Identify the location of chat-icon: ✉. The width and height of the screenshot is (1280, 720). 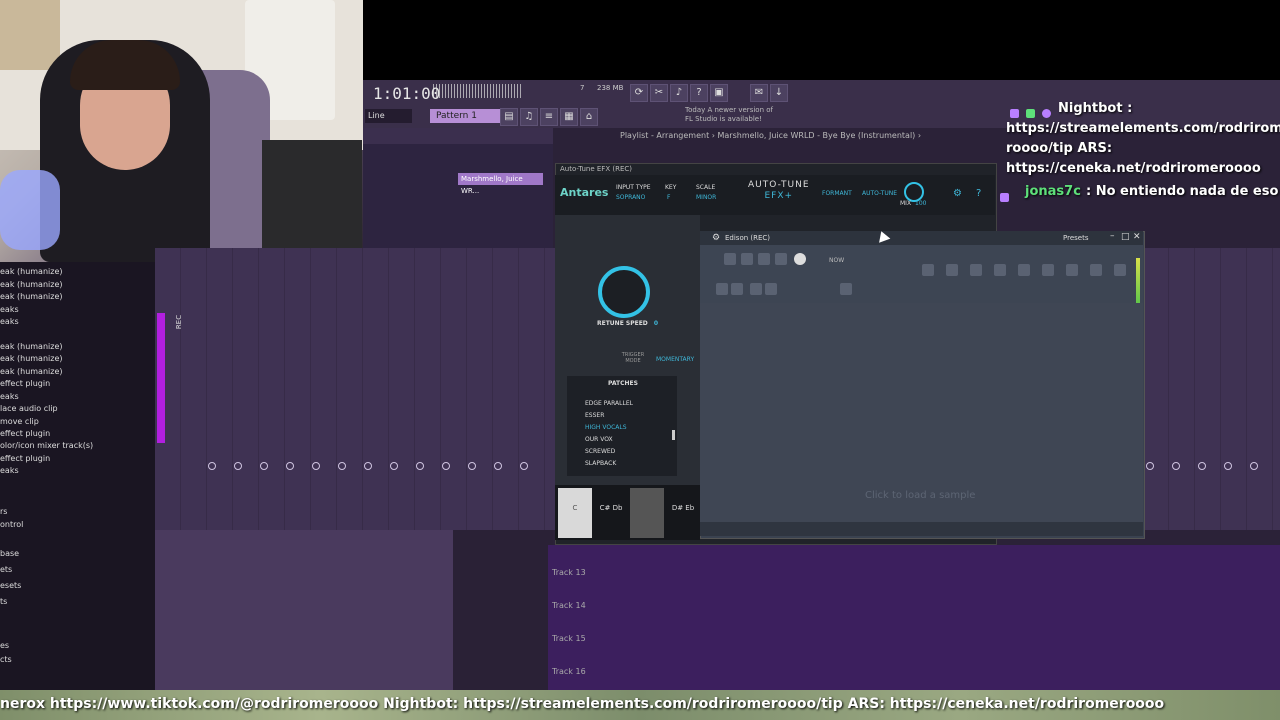
(759, 93).